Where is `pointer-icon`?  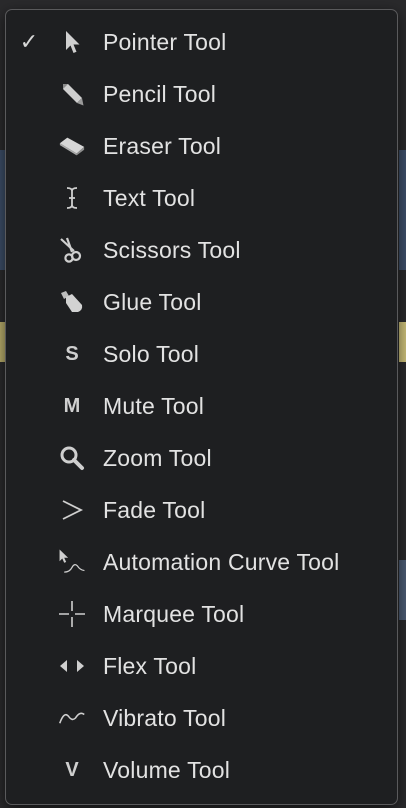 pointer-icon is located at coordinates (72, 42).